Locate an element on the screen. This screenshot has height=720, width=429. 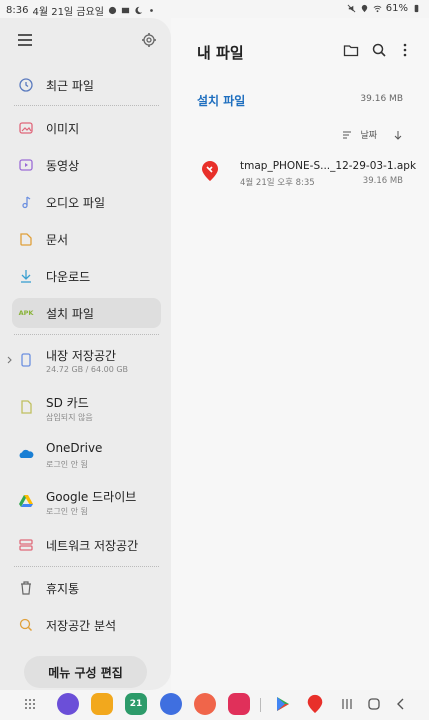
hamburger-icon is located at coordinates (25, 40).